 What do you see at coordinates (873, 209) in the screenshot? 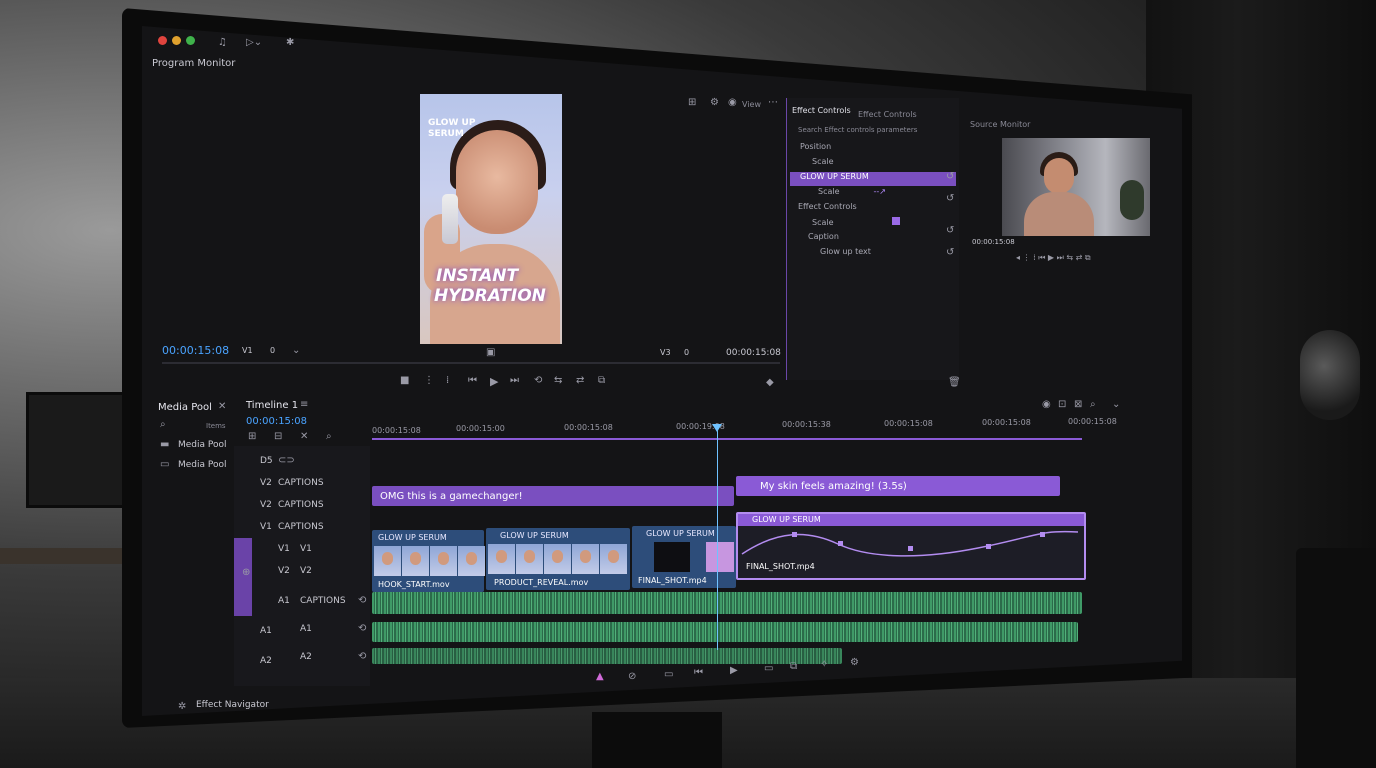
I see `effect-row: Effect Controls` at bounding box center [873, 209].